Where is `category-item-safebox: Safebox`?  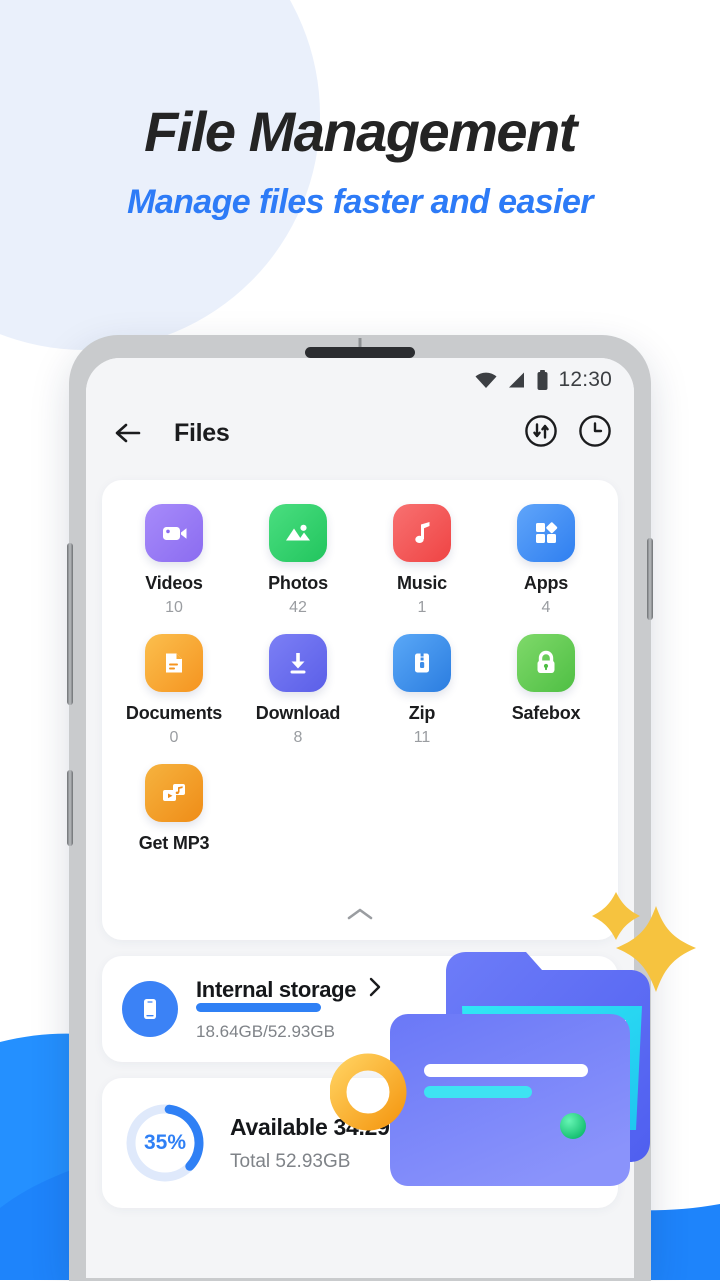 category-item-safebox: Safebox is located at coordinates (546, 691).